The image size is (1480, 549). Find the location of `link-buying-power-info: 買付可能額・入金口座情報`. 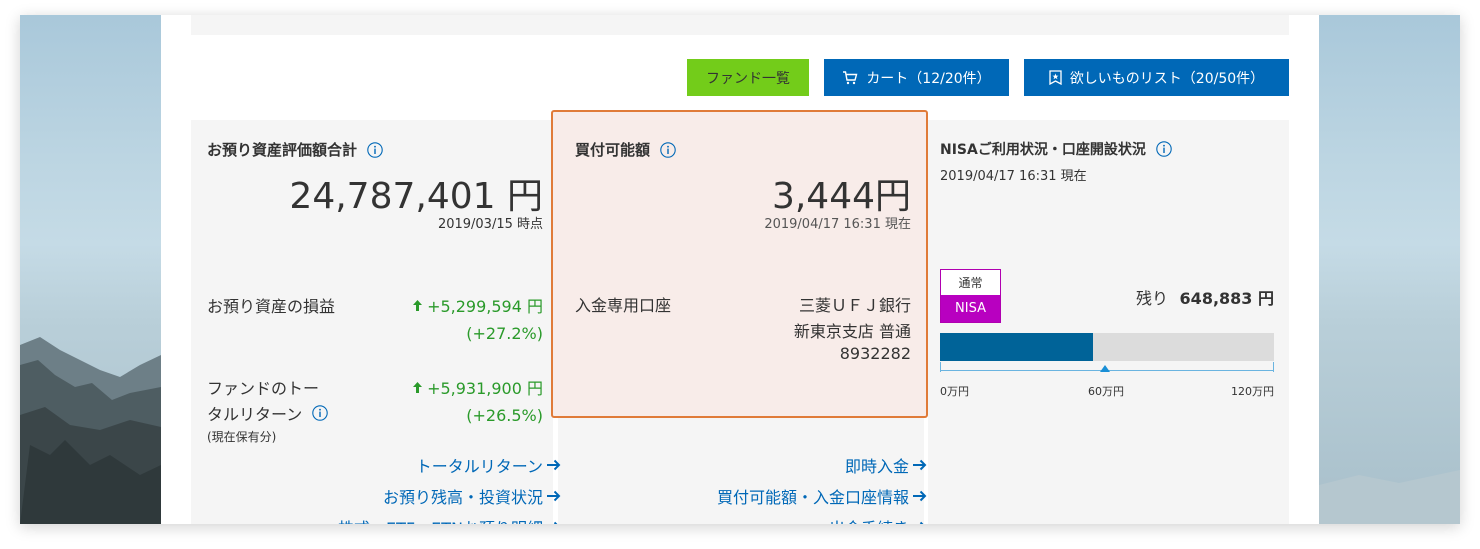

link-buying-power-info: 買付可能額・入金口座情報 is located at coordinates (822, 496).